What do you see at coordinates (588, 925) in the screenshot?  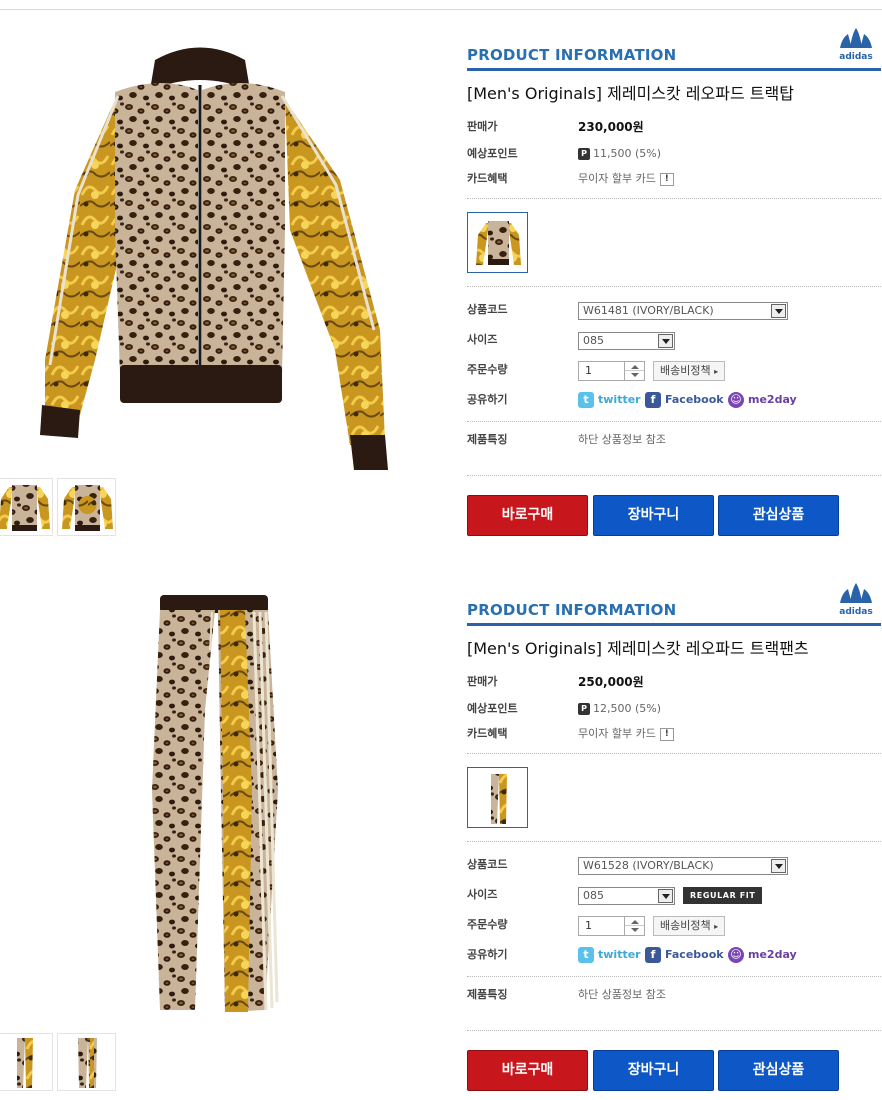 I see `quantity-value: 1` at bounding box center [588, 925].